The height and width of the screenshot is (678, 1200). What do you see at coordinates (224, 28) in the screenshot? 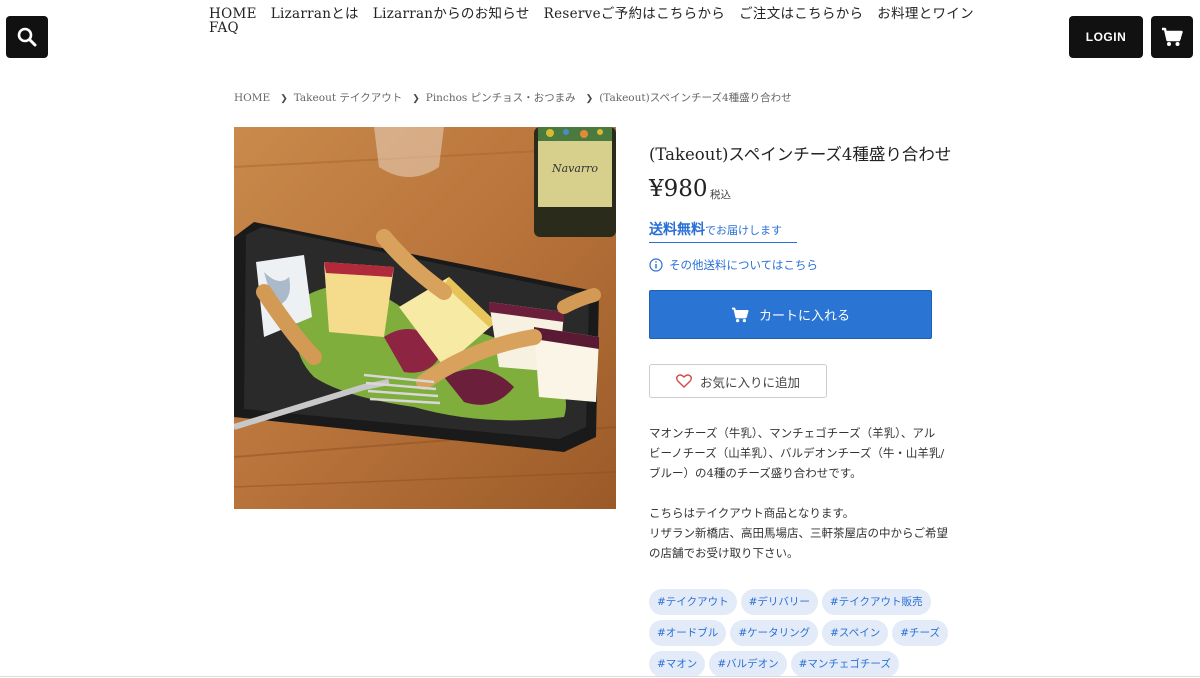
I see `nav-item-faq: FAQ` at bounding box center [224, 28].